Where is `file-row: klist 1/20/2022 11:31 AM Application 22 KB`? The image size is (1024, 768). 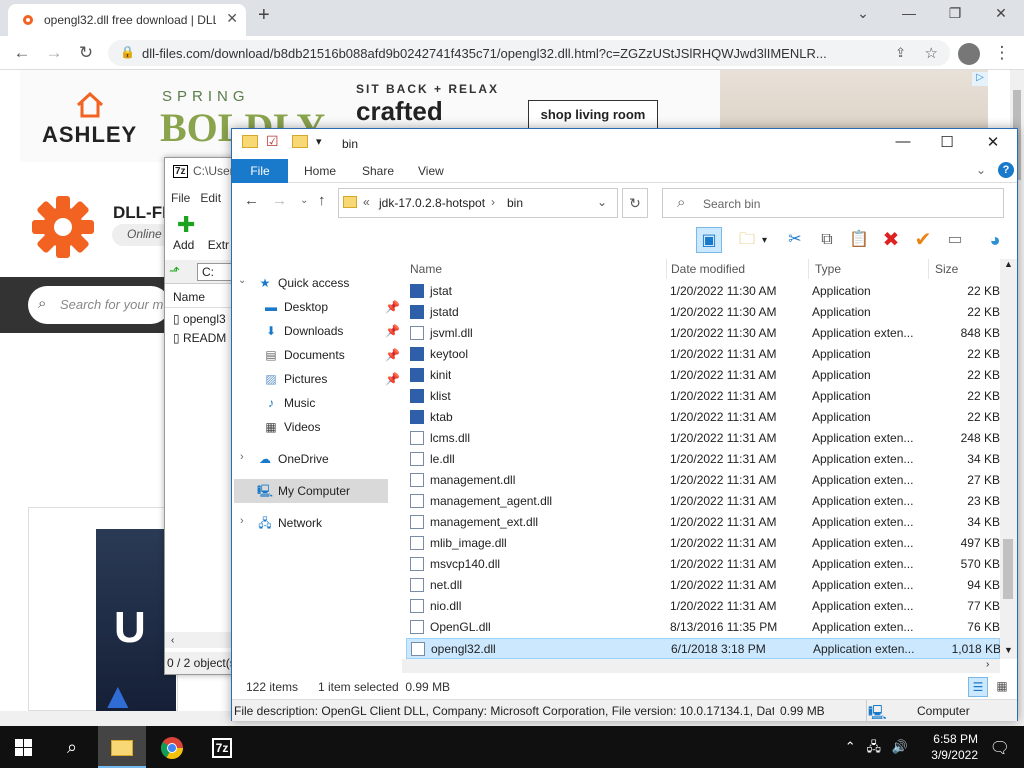
file-row: klist 1/20/2022 11:31 AM Application 22 KB is located at coordinates (703, 396).